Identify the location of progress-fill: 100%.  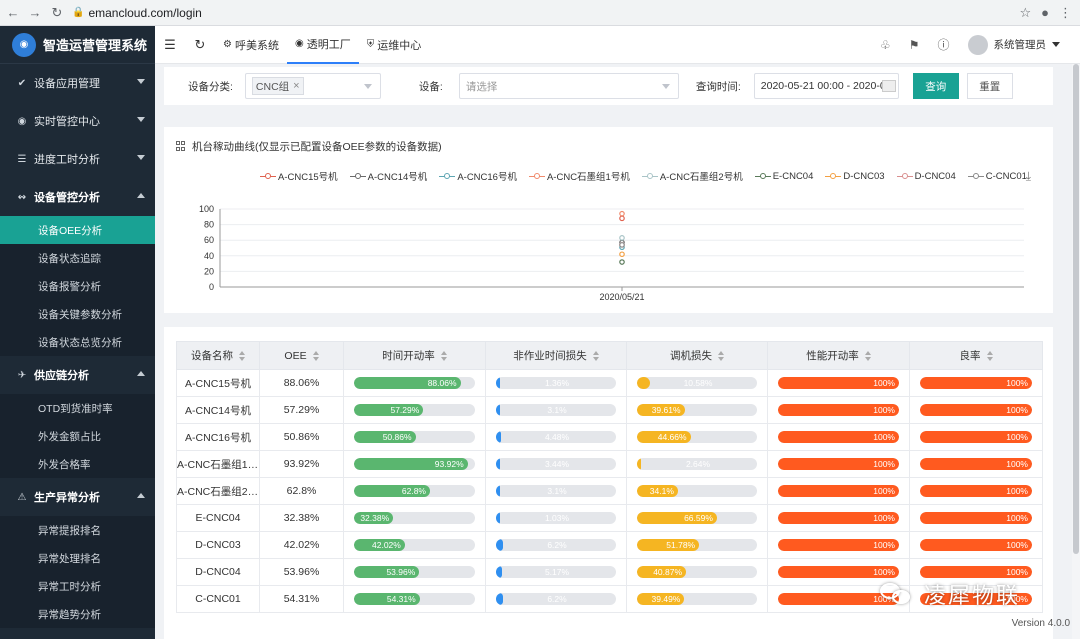
(838, 491).